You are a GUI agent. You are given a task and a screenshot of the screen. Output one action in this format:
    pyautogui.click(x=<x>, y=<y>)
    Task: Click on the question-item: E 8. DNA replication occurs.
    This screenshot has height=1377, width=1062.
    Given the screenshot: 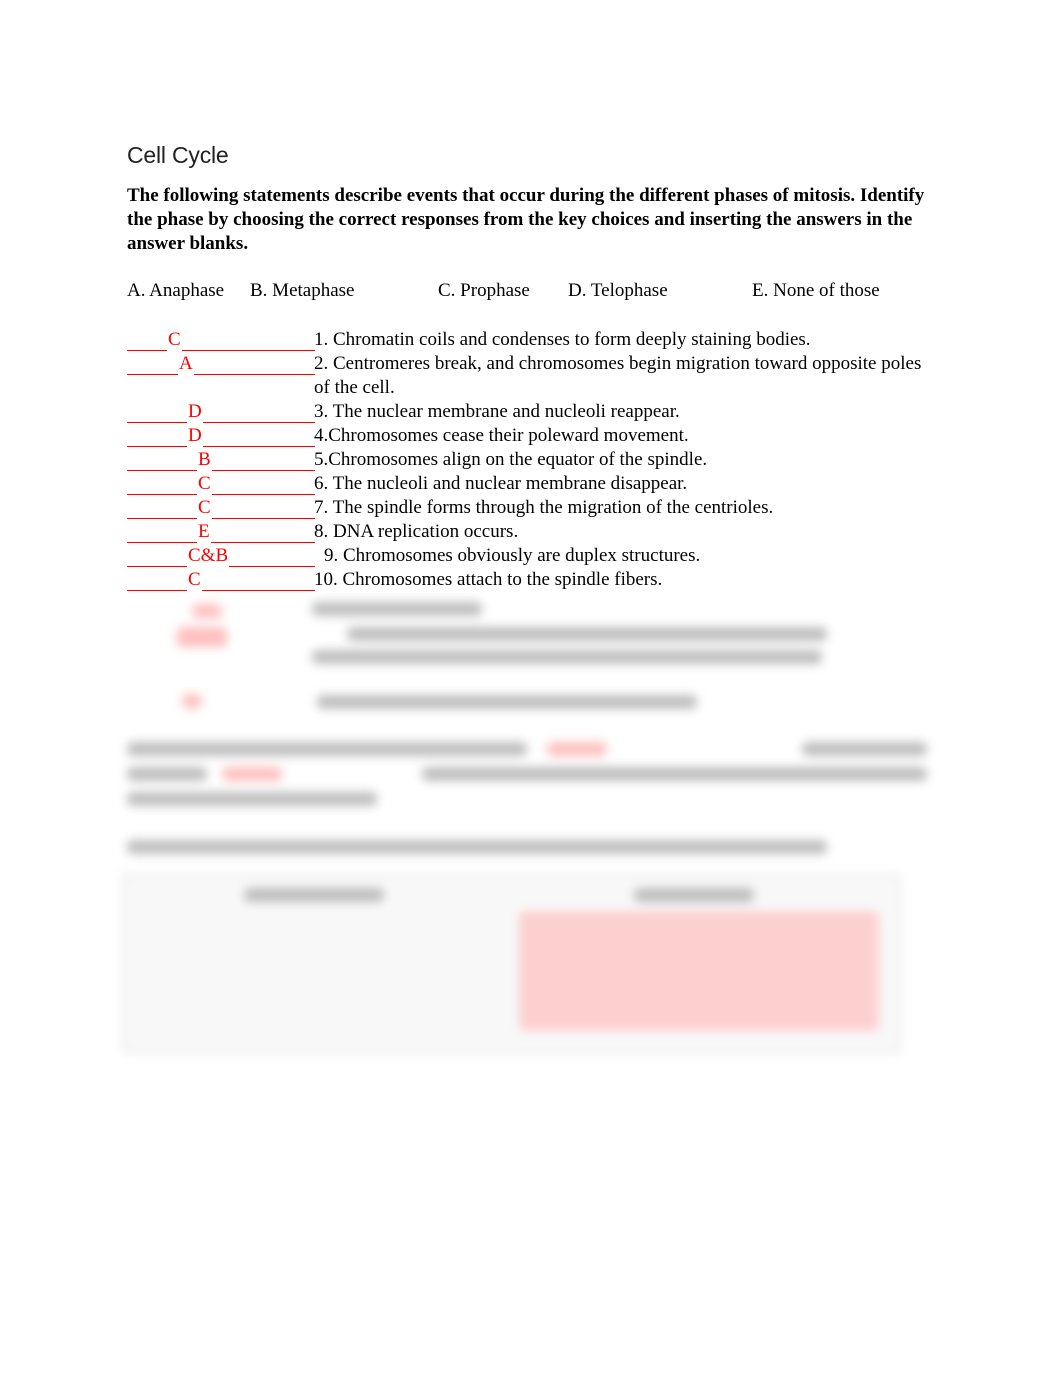 What is the action you would take?
    pyautogui.click(x=537, y=532)
    